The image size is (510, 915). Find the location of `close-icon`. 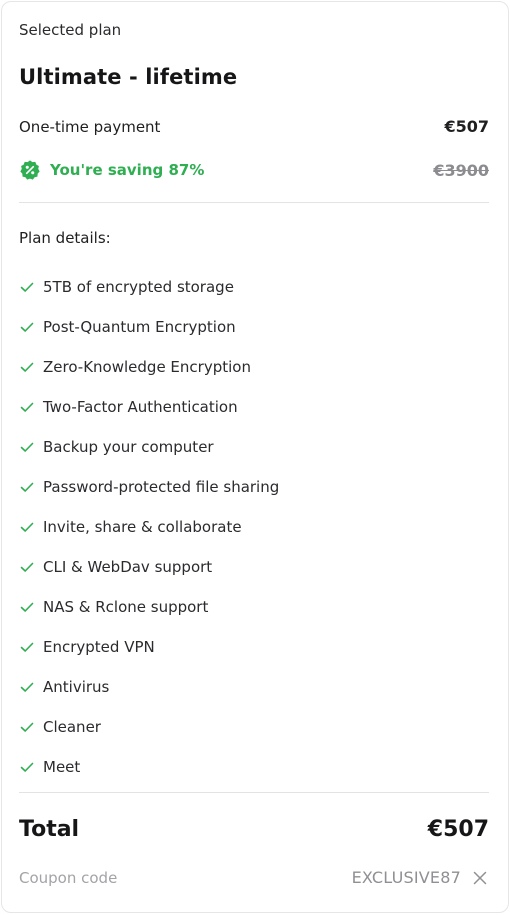

close-icon is located at coordinates (480, 878).